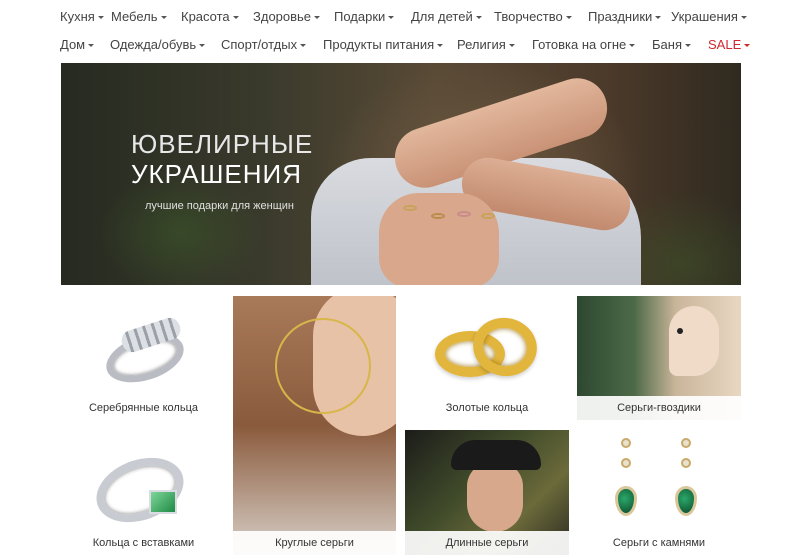 This screenshot has height=559, width=800. Describe the element at coordinates (528, 16) in the screenshot. I see `nav-item-label: Творчество` at that location.